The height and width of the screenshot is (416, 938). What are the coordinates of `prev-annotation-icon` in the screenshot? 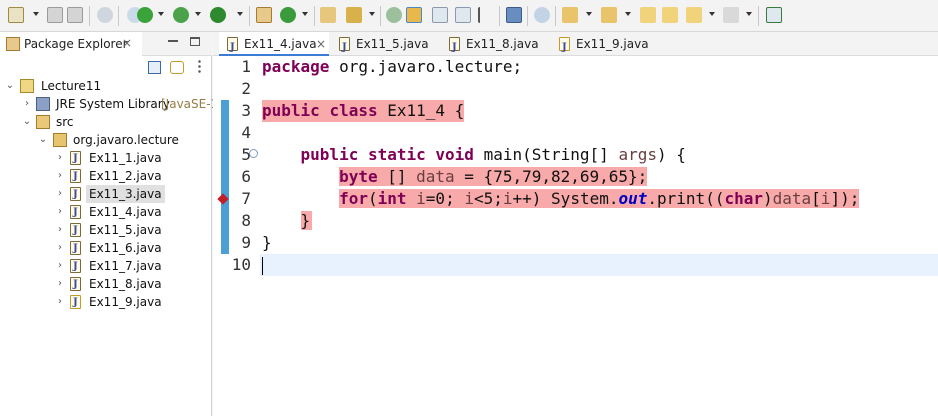 It's located at (609, 15).